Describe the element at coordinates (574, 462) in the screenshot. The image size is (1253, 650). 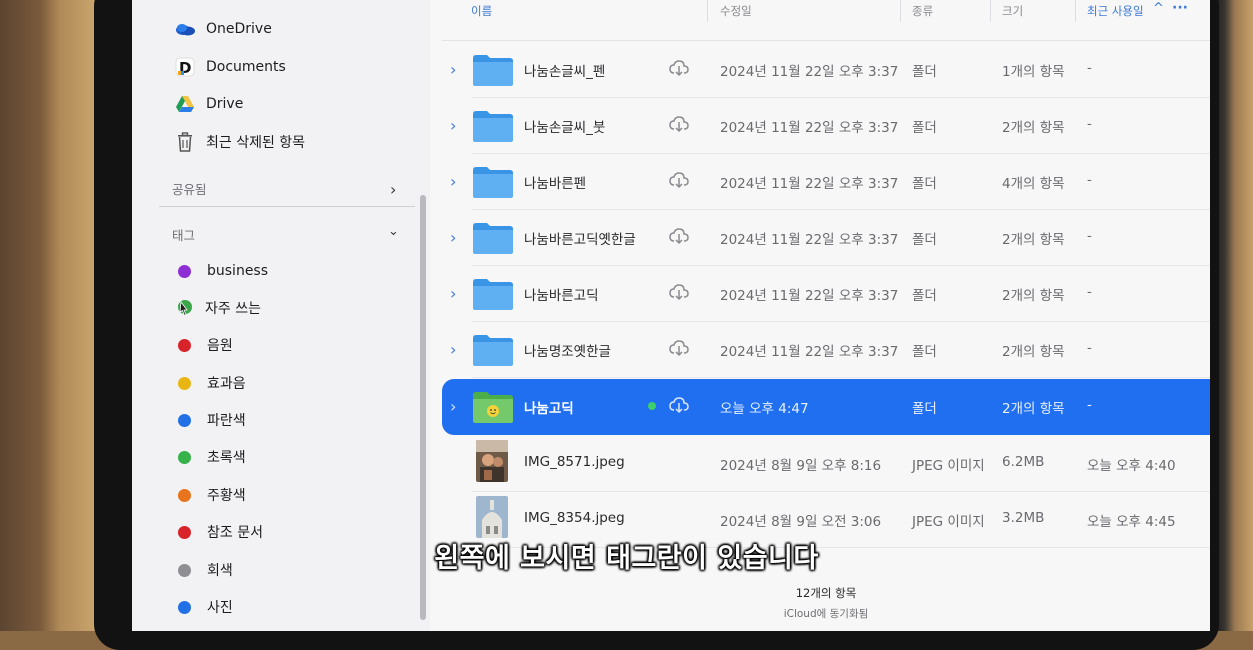
I see `file-name: IMG_8571.jpeg` at that location.